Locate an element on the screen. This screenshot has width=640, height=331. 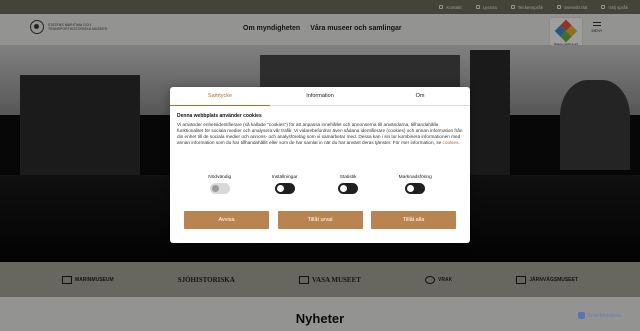
preferences-switch is located at coordinates (284, 188).